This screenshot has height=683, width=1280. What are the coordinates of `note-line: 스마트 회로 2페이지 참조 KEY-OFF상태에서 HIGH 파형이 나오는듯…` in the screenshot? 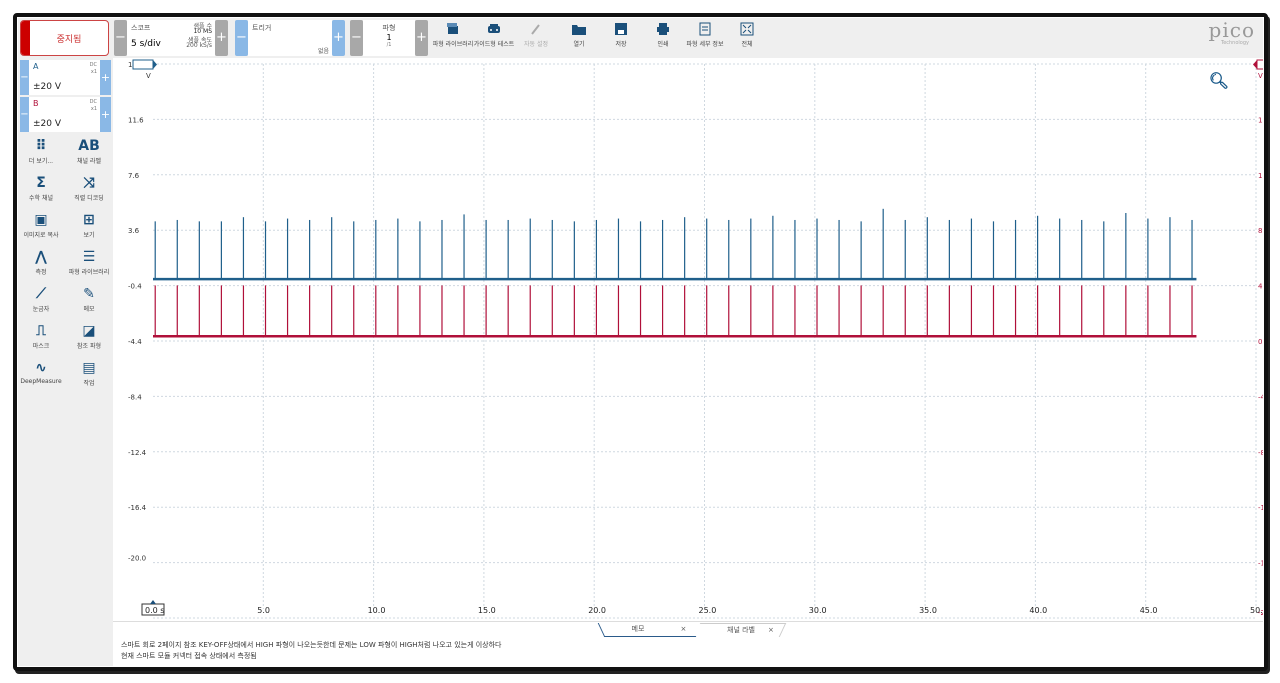 It's located at (311, 645).